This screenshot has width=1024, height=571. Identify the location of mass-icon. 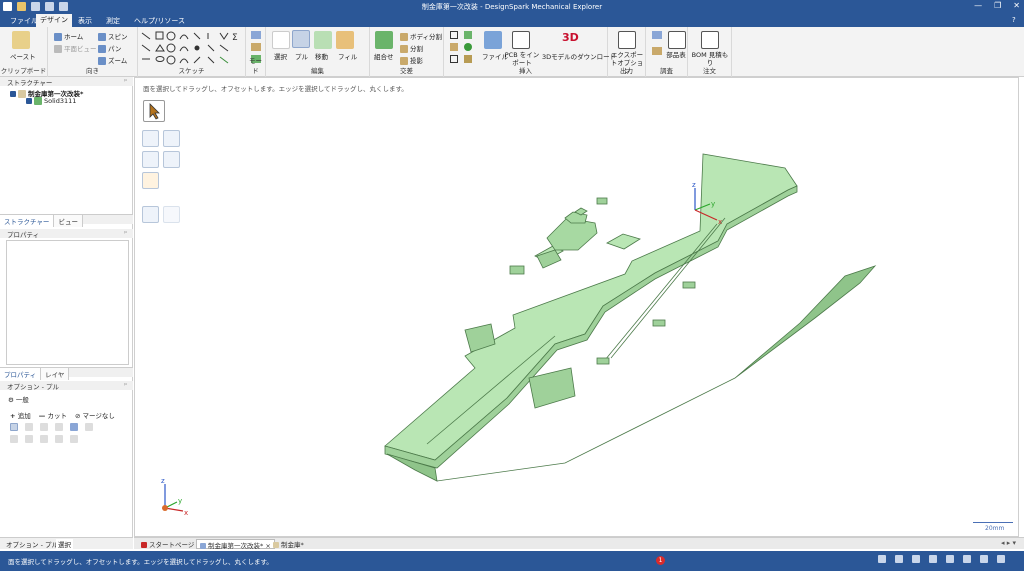
(657, 51).